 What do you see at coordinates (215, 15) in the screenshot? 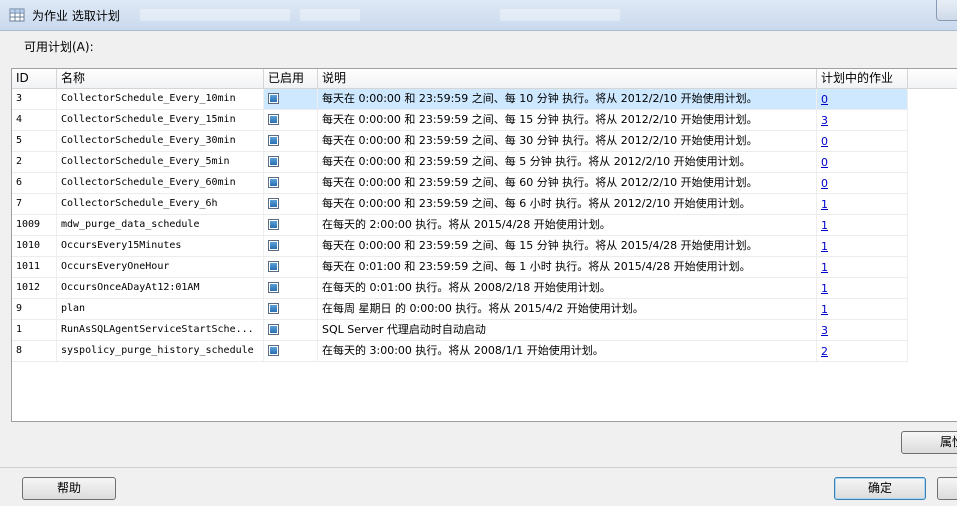
I see `background-window-ghost` at bounding box center [215, 15].